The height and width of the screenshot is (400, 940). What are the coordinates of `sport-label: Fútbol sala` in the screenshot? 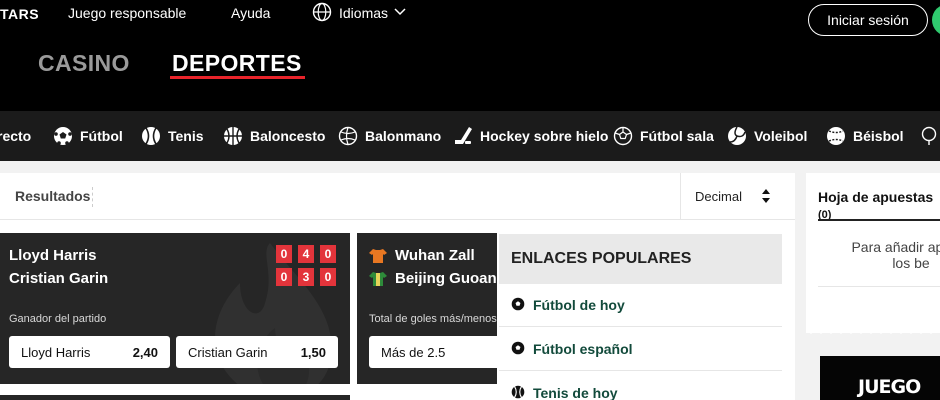 It's located at (677, 136).